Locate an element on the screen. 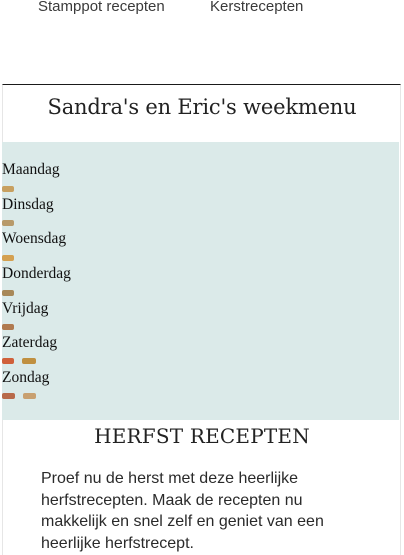  weekmenu-title: Sandra's en Eric's weekmenu is located at coordinates (202, 107).